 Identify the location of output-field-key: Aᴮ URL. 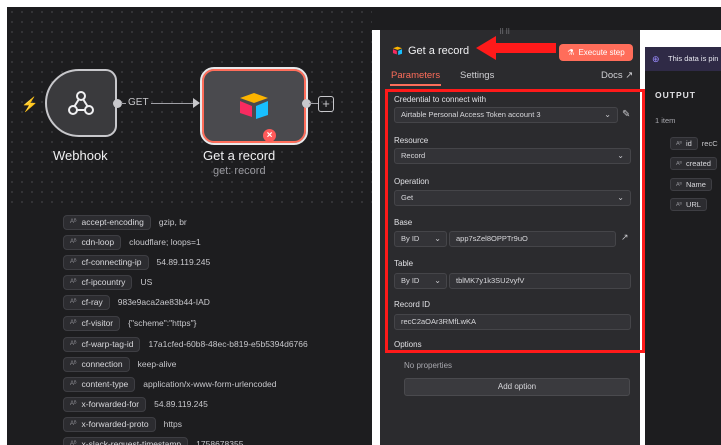
(688, 204).